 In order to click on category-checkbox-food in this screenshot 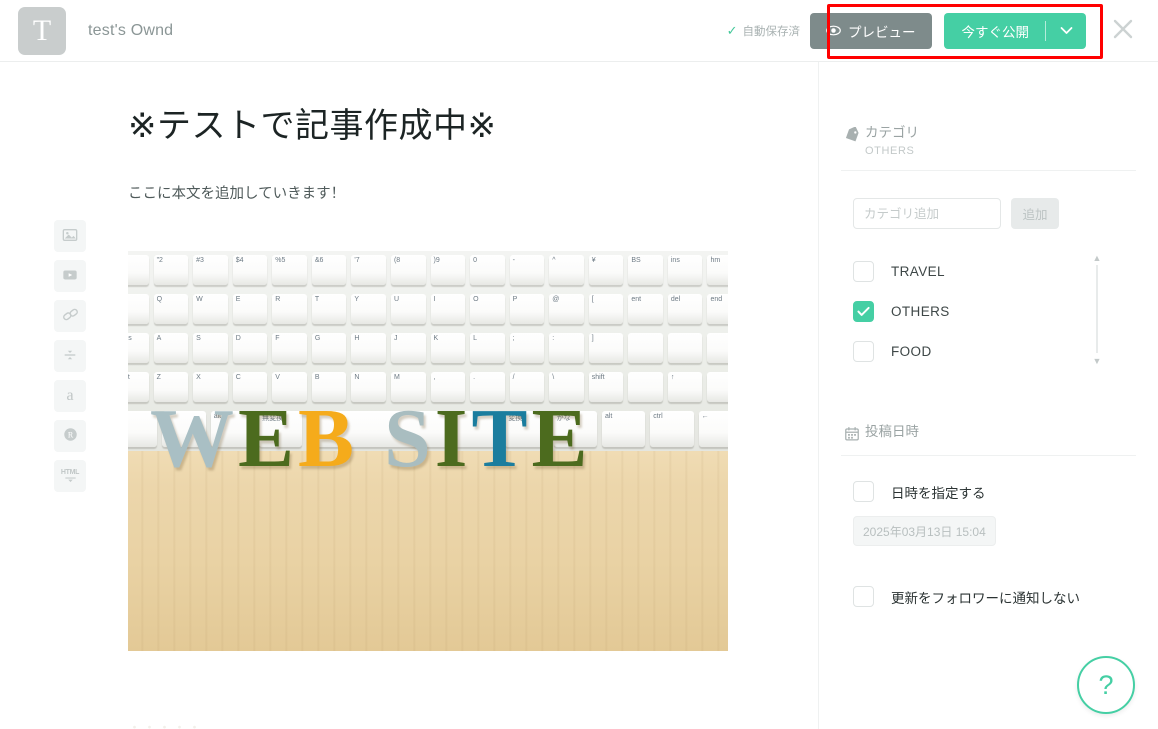, I will do `click(863, 351)`.